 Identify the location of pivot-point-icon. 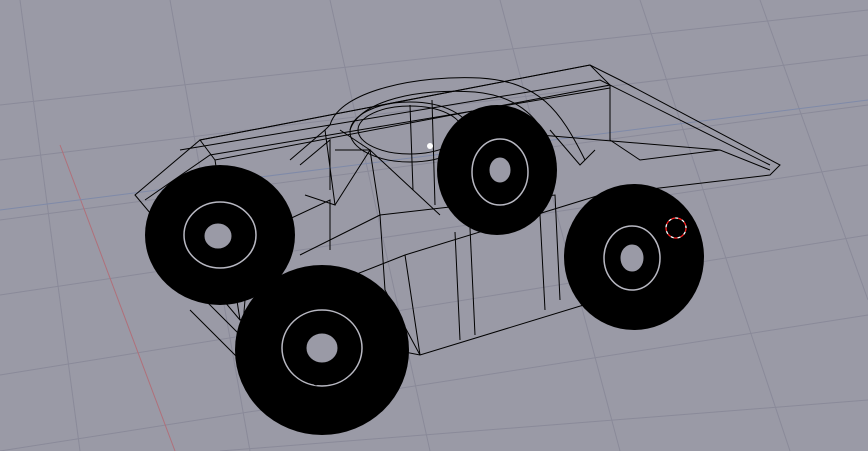
(430, 146).